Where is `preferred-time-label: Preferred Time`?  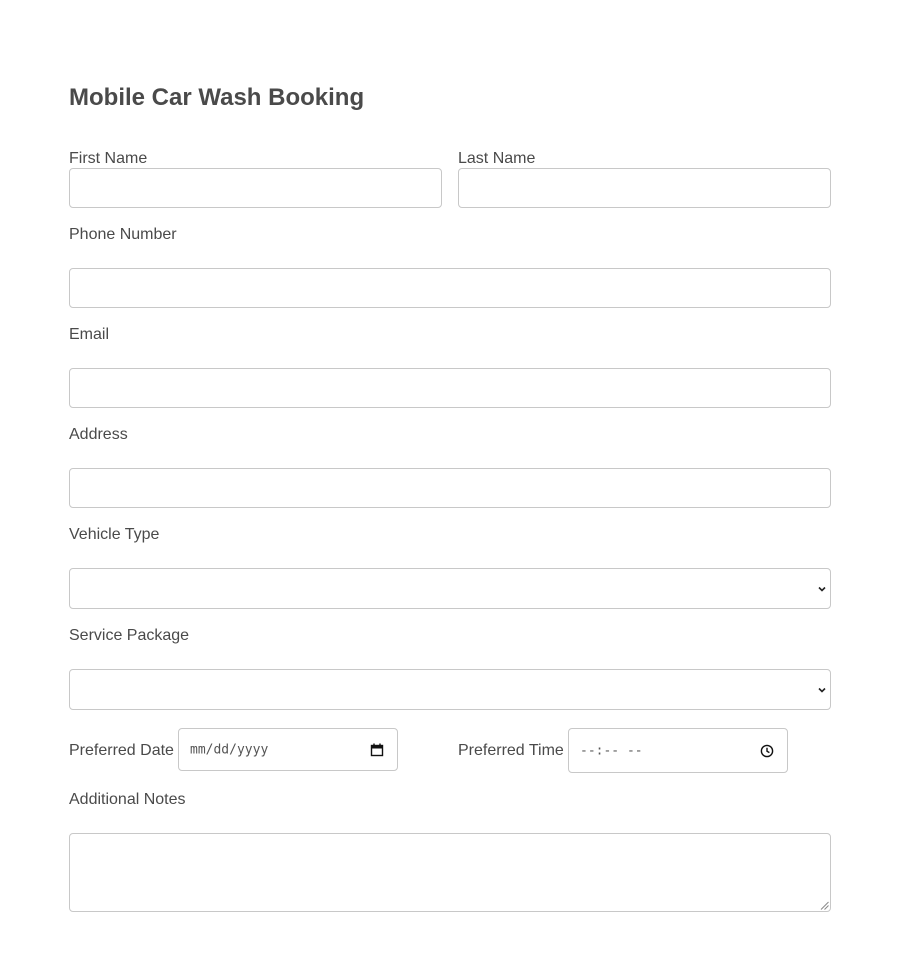 preferred-time-label: Preferred Time is located at coordinates (511, 750).